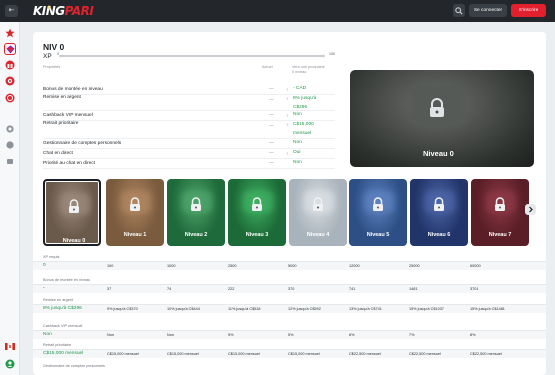  I want to click on table-row: - 37 74 222 370 741 1481 3701, so click(289, 288).